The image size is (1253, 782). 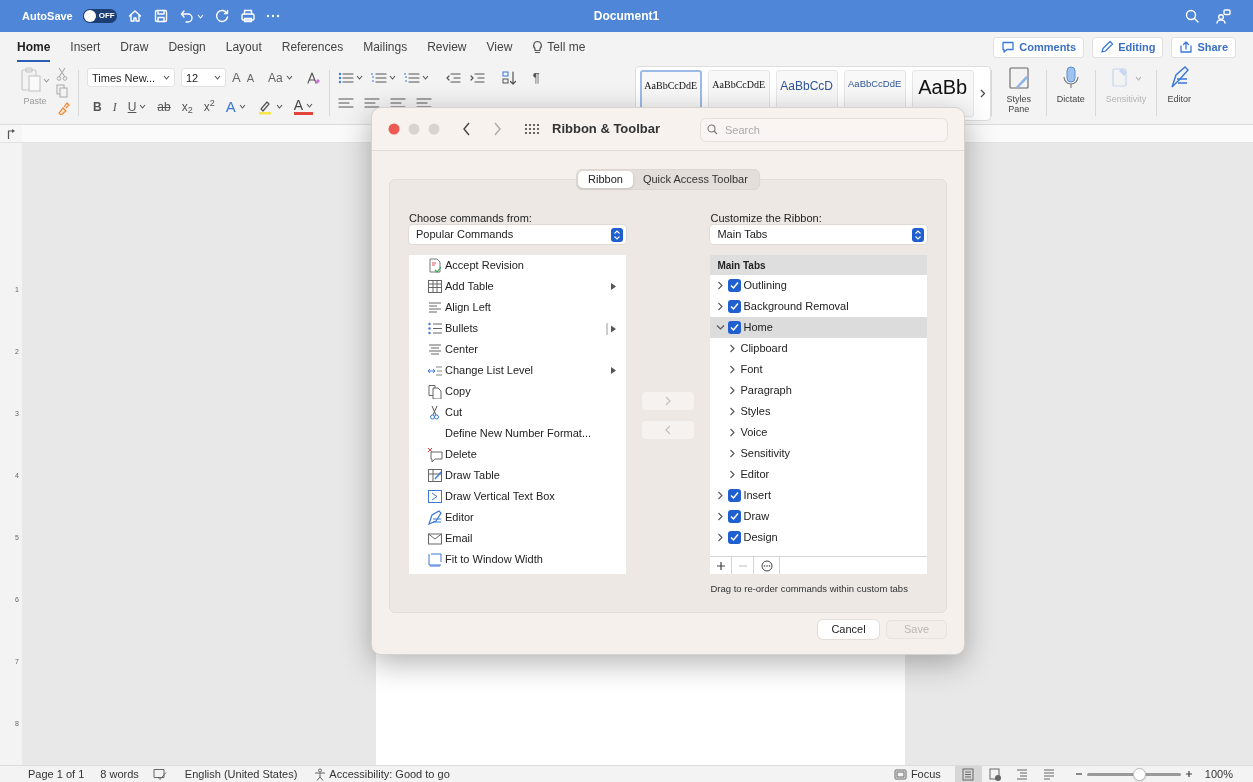 I want to click on underline-button: U, so click(x=137, y=106).